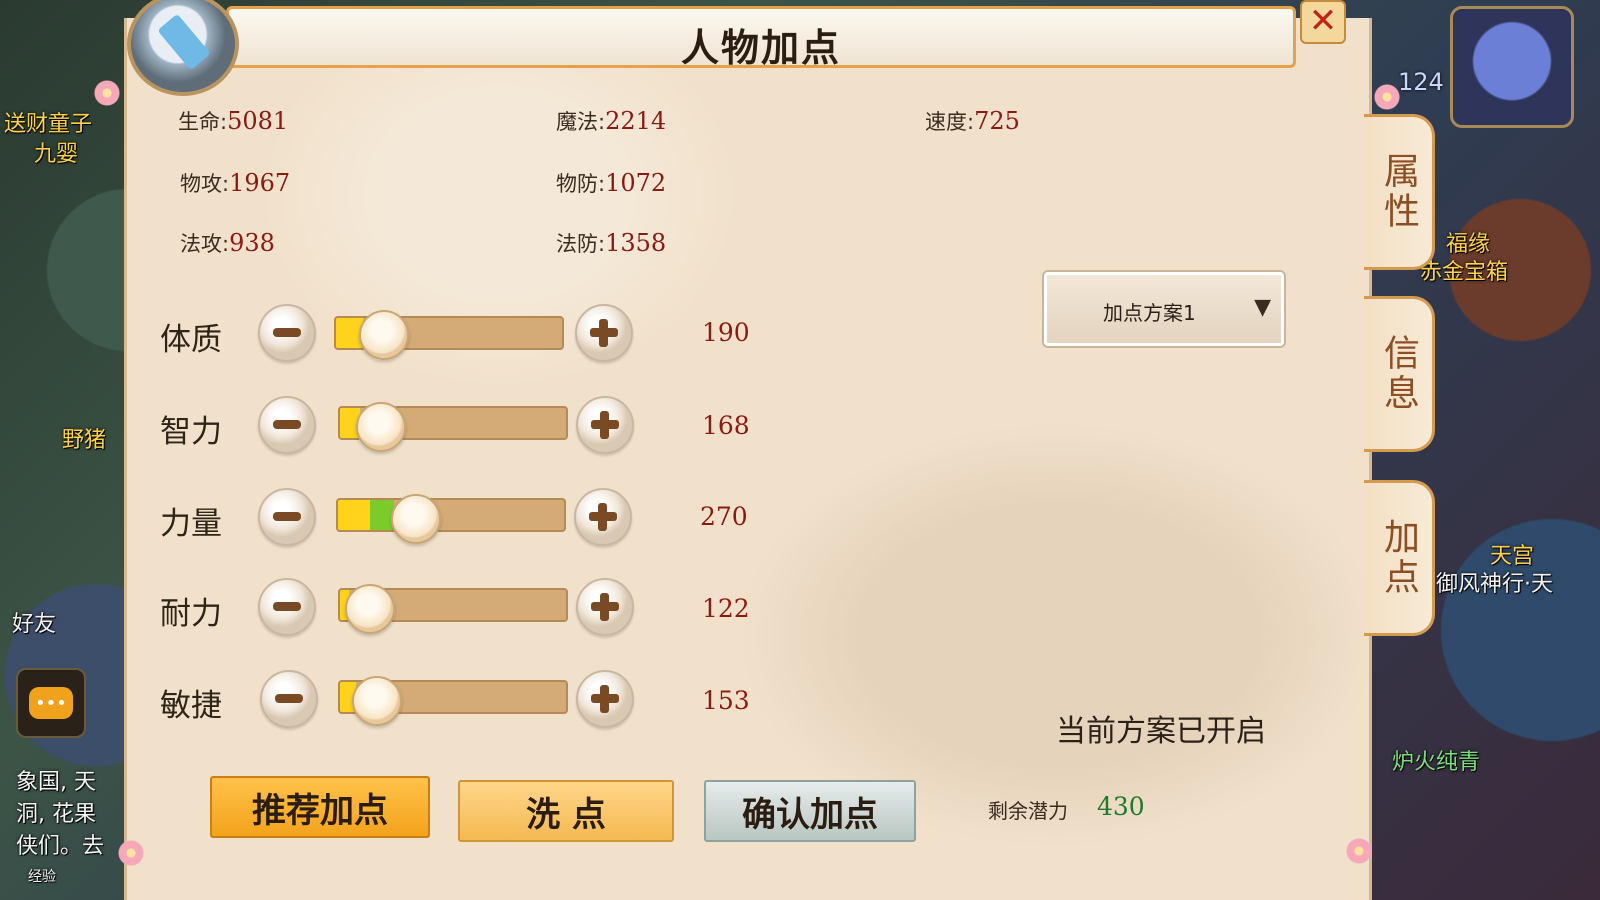  Describe the element at coordinates (611, 183) in the screenshot. I see `stat-phys-defense: 物防:1072` at that location.